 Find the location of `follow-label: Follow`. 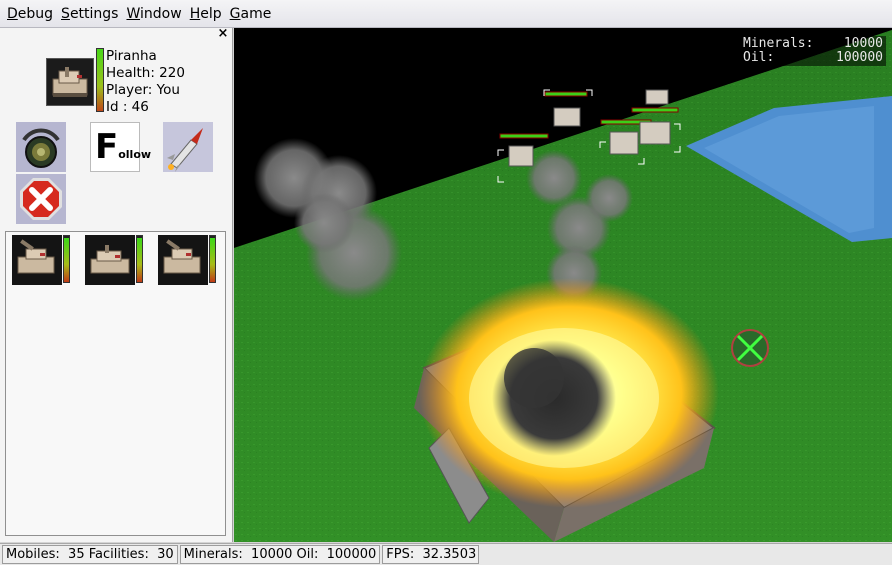

follow-label: Follow is located at coordinates (123, 147).